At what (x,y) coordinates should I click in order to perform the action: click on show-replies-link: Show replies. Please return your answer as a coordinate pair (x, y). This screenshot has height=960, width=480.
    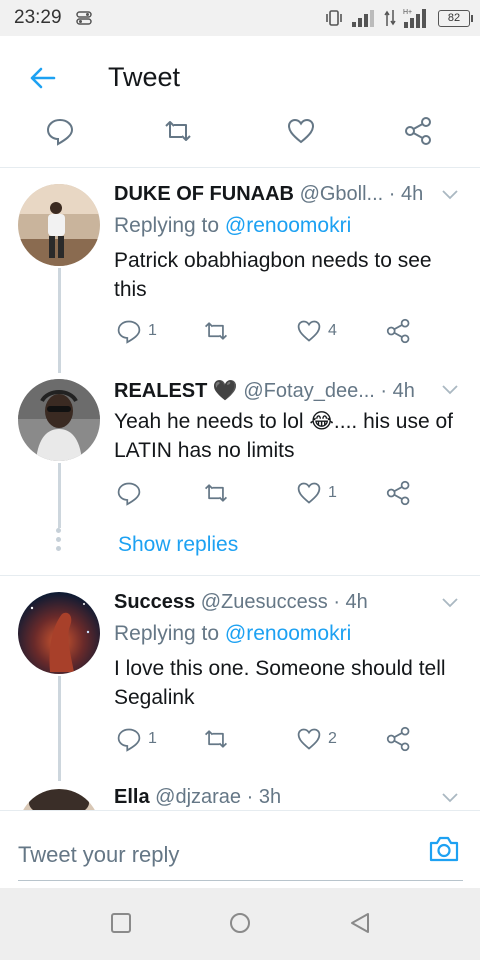
    Looking at the image, I should click on (178, 545).